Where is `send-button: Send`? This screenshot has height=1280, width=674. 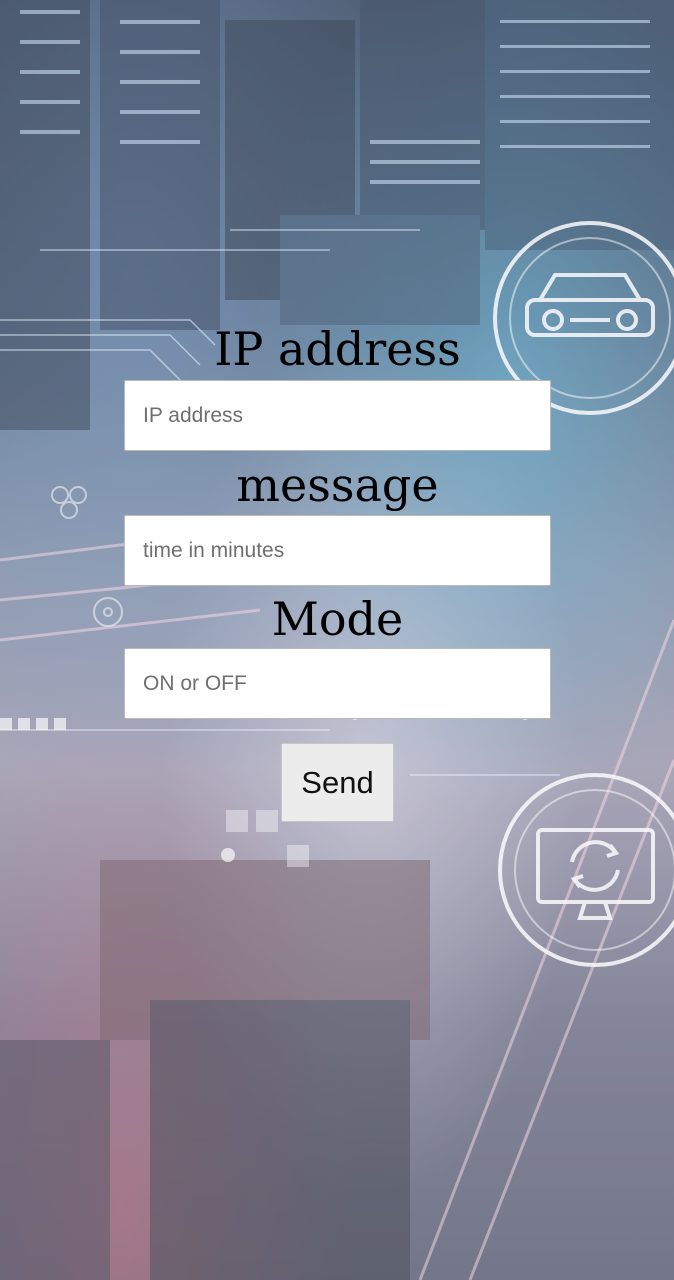
send-button: Send is located at coordinates (337, 782).